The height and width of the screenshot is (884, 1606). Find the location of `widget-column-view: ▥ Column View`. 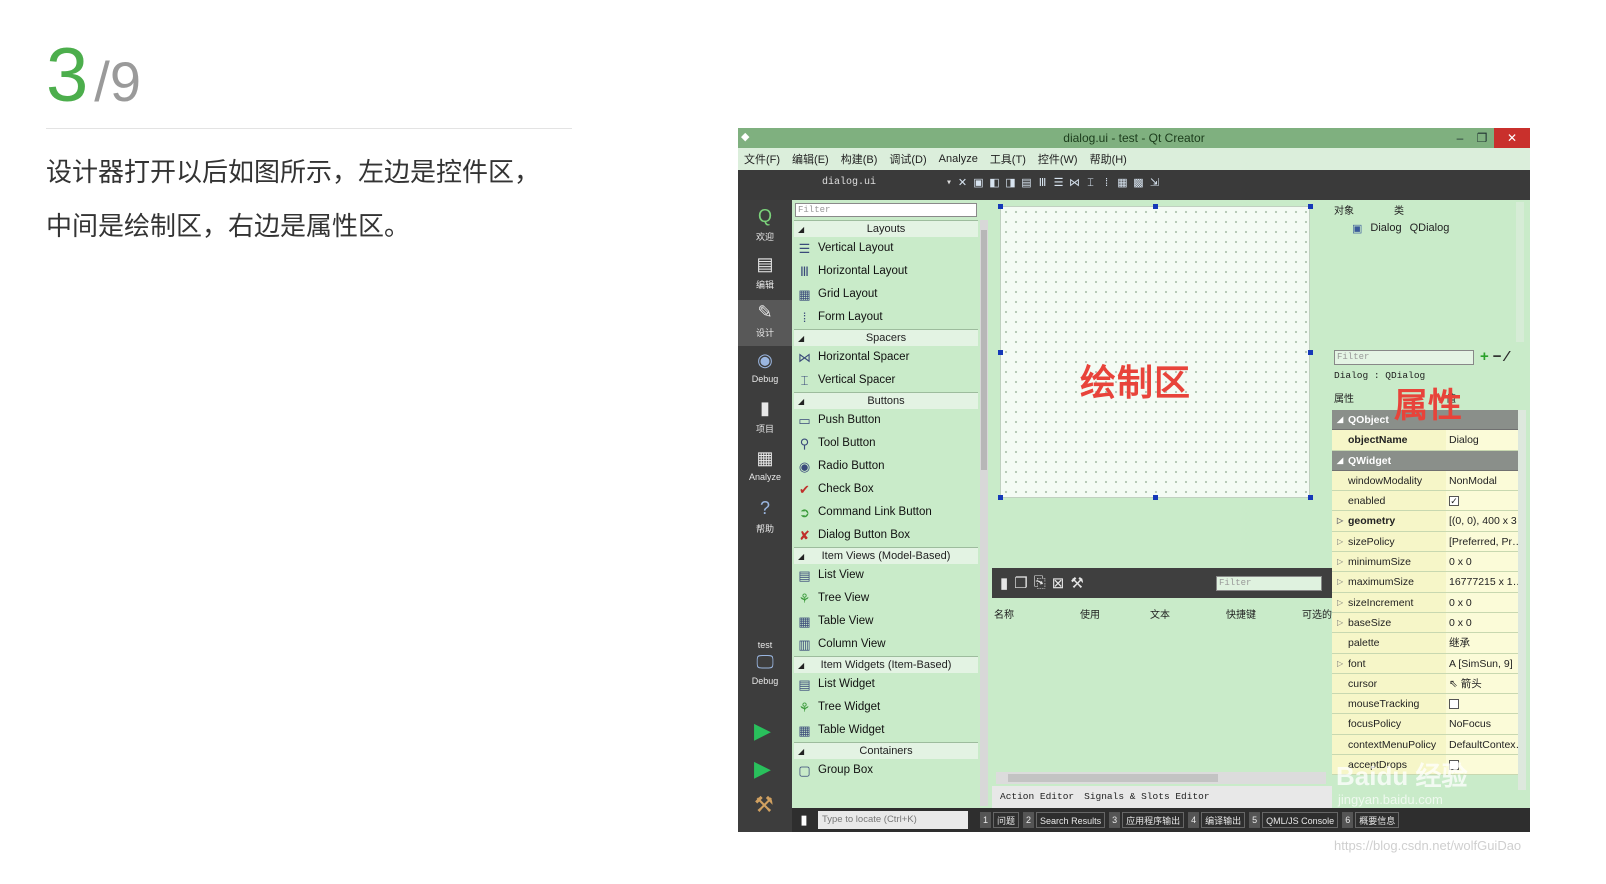

widget-column-view: ▥ Column View is located at coordinates (886, 644).